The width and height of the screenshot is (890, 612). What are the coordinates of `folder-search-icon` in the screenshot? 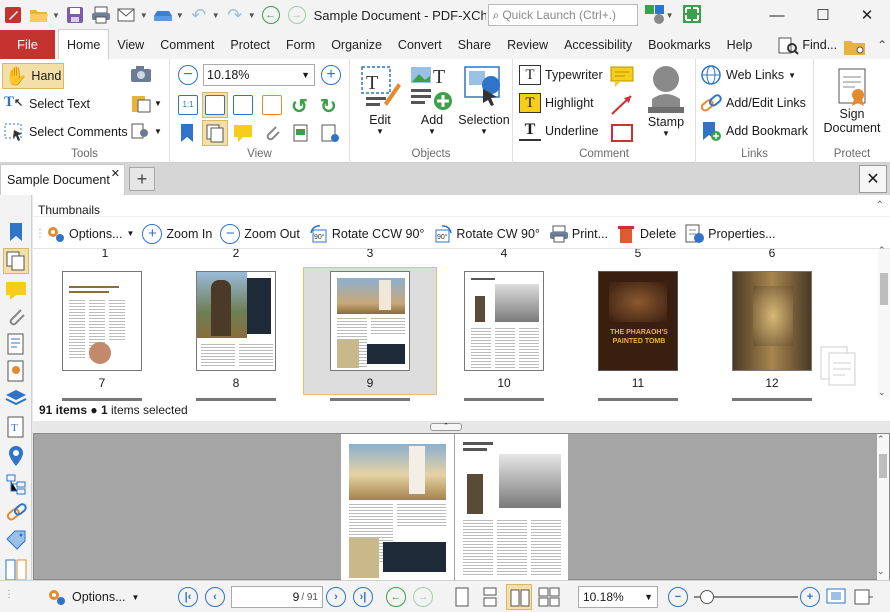 It's located at (856, 47).